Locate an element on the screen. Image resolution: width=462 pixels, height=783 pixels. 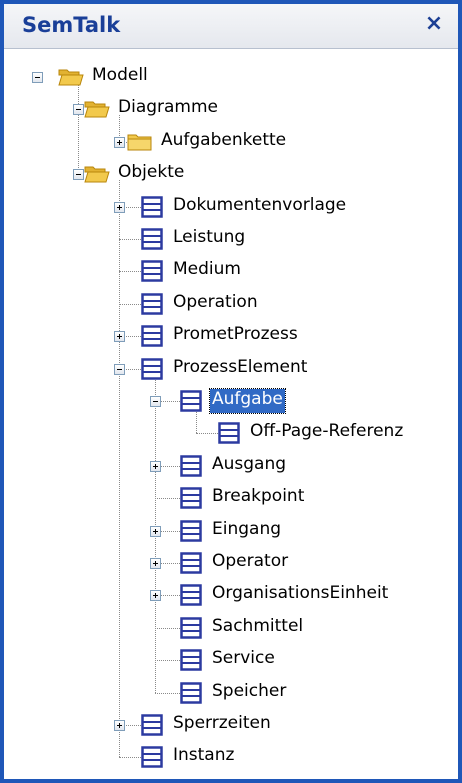
tree-node-label: Ausgang is located at coordinates (249, 466).